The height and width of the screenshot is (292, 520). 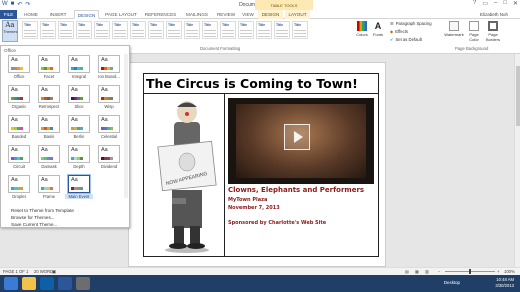 I want to click on proofing-icon: ▣, so click(x=54, y=271).